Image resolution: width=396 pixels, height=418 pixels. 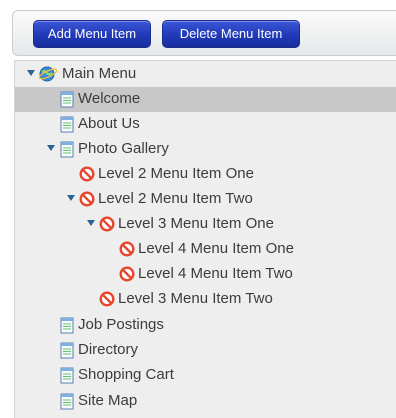 What do you see at coordinates (205, 401) in the screenshot?
I see `tree-node-site-map: Site Map` at bounding box center [205, 401].